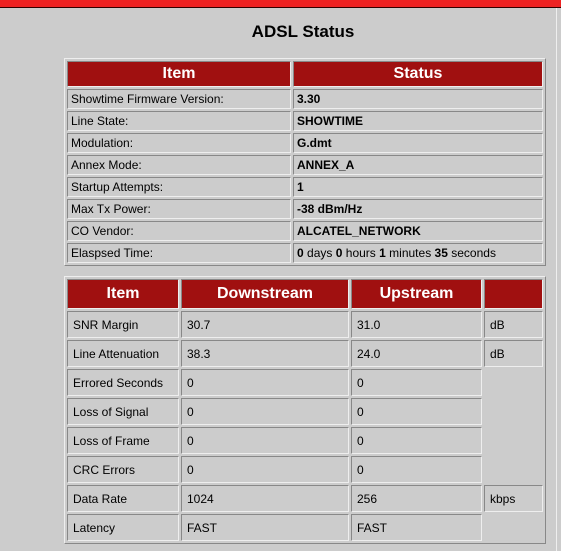 This screenshot has width=561, height=551. I want to click on table-row: CRC Errors 0 0, so click(305, 469).